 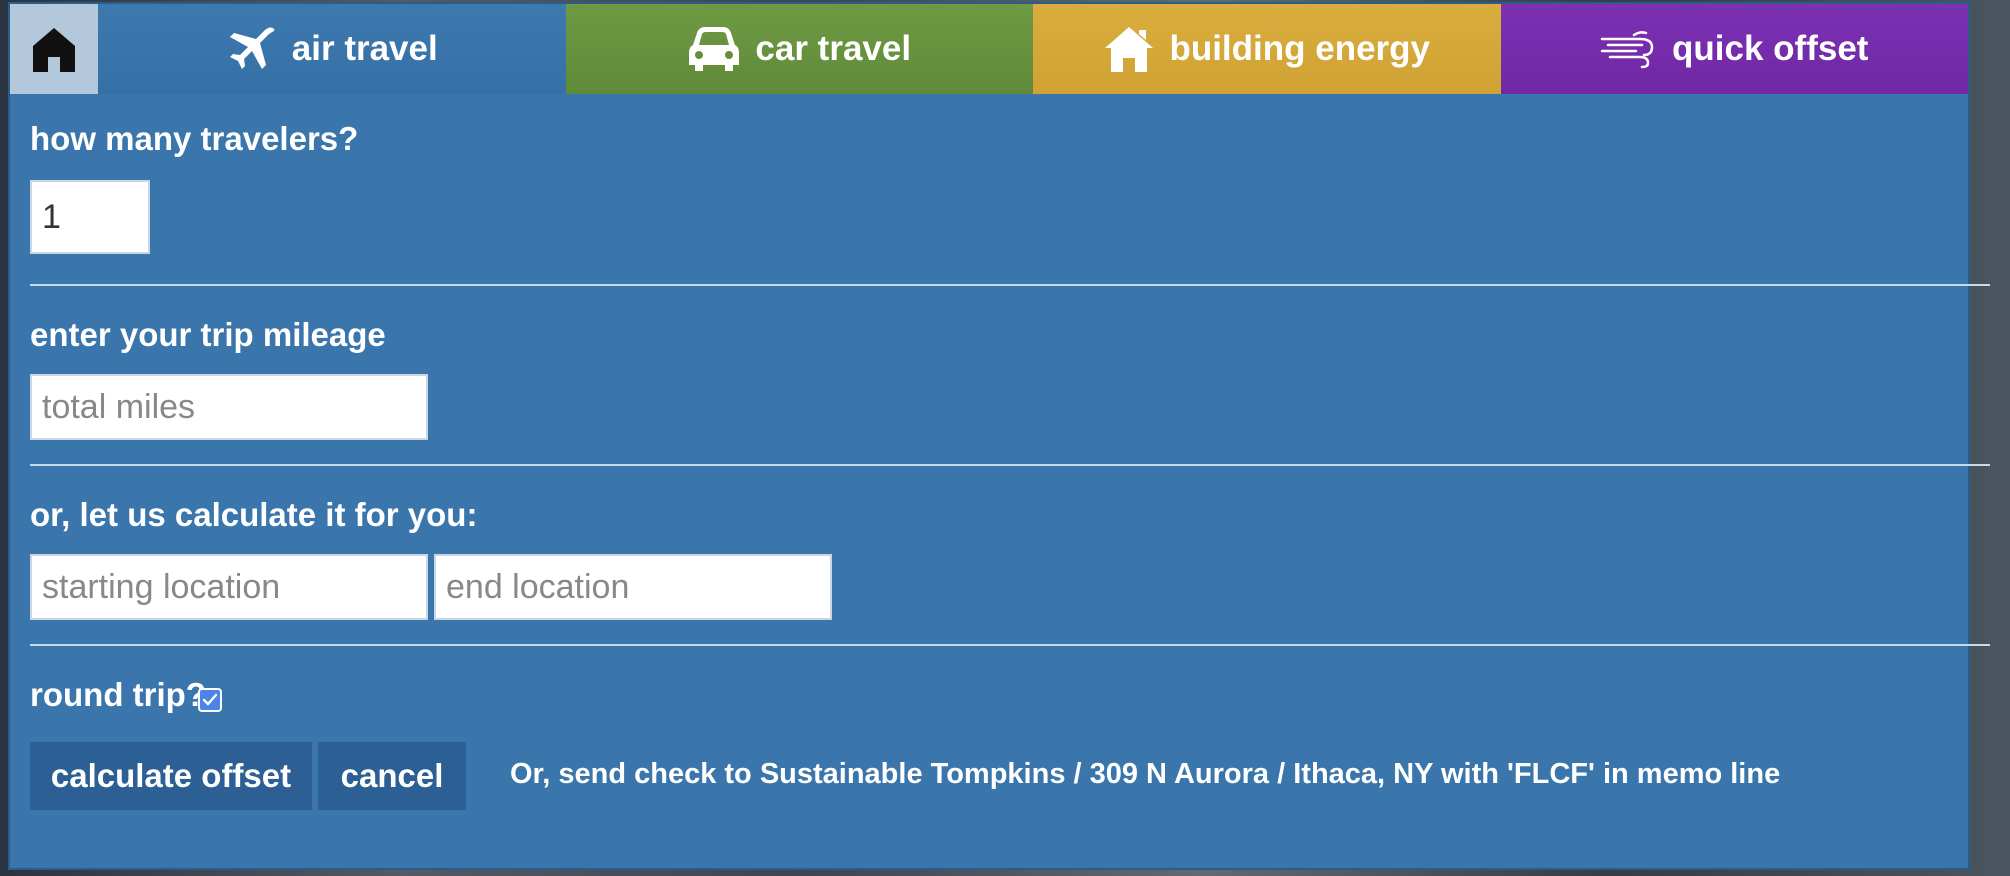 What do you see at coordinates (714, 49) in the screenshot?
I see `car-icon` at bounding box center [714, 49].